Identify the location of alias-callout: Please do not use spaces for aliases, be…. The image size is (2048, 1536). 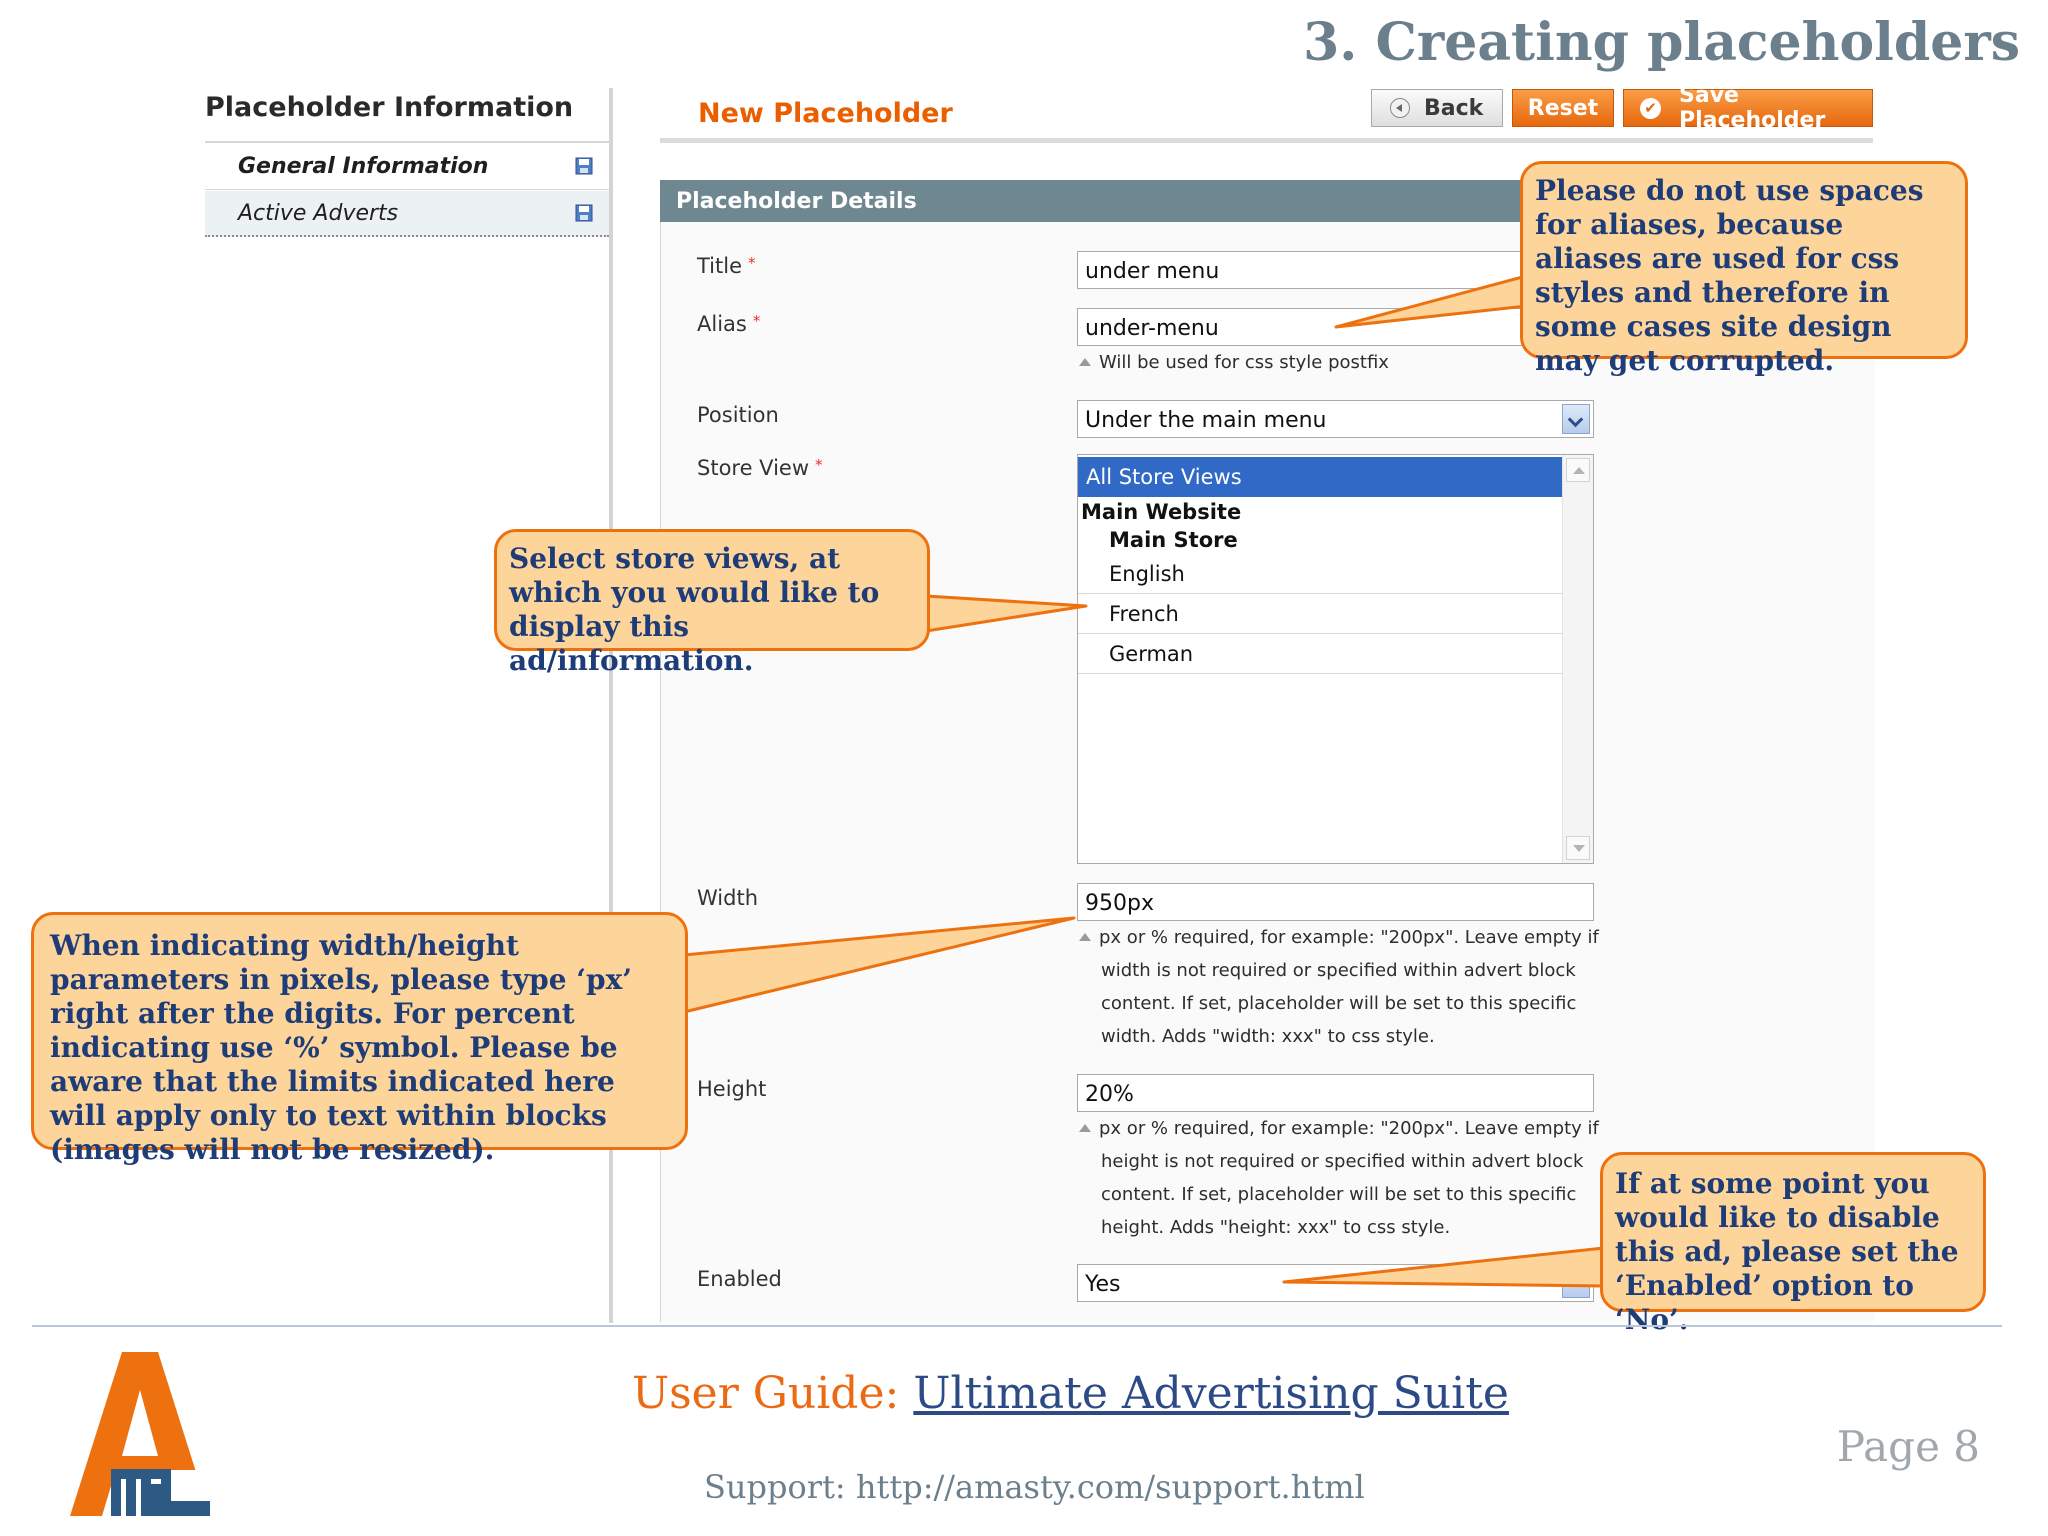
(1744, 269).